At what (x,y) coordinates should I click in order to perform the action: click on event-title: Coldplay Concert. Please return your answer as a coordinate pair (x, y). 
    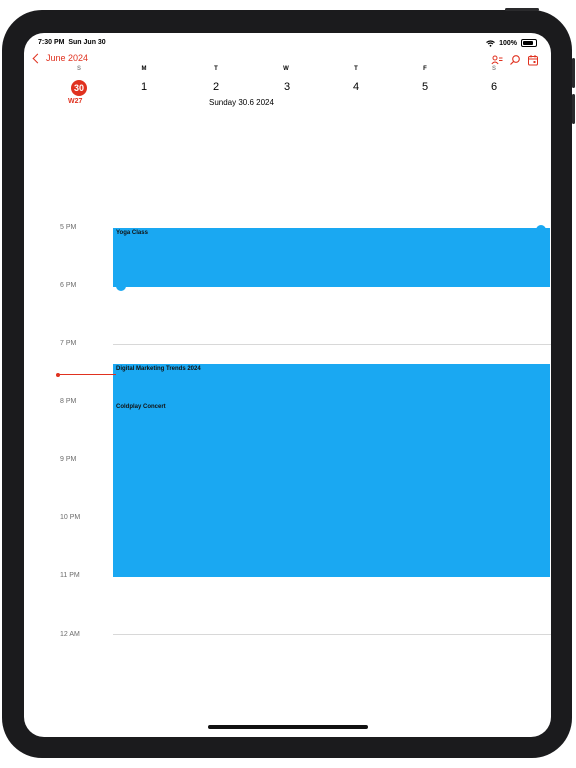
    Looking at the image, I should click on (141, 407).